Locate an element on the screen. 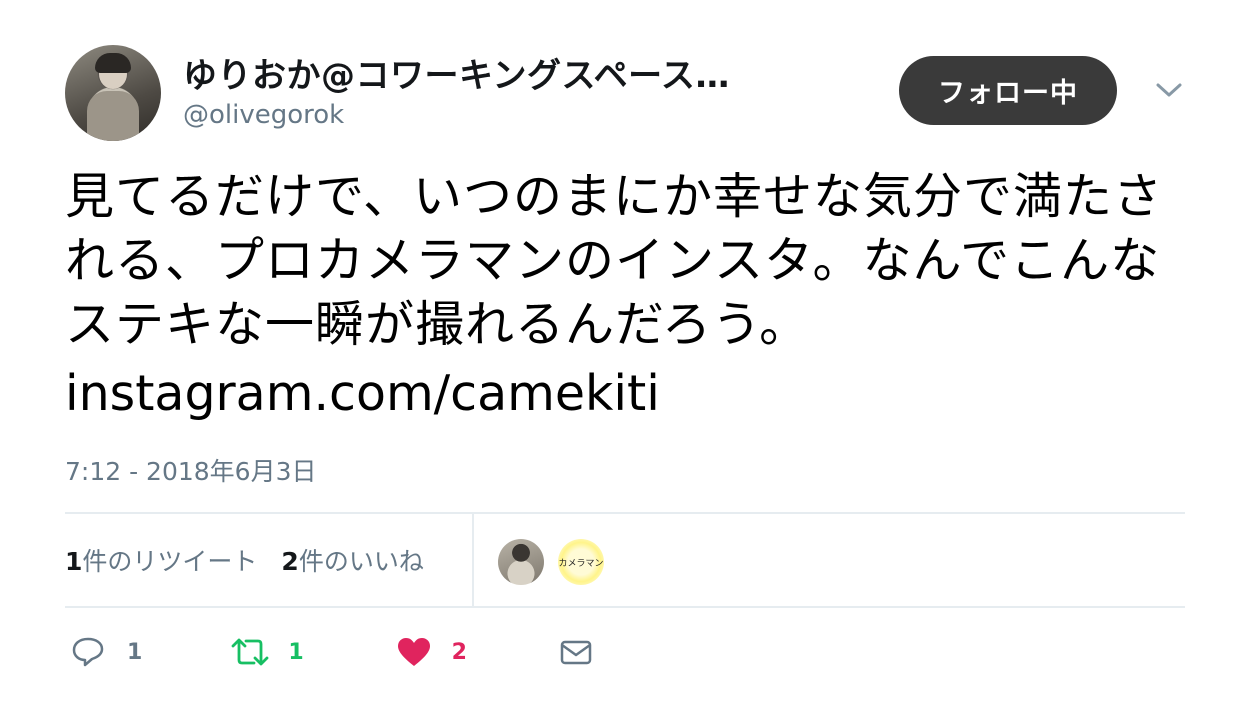 The image size is (1254, 726). retweet-icon is located at coordinates (250, 652).